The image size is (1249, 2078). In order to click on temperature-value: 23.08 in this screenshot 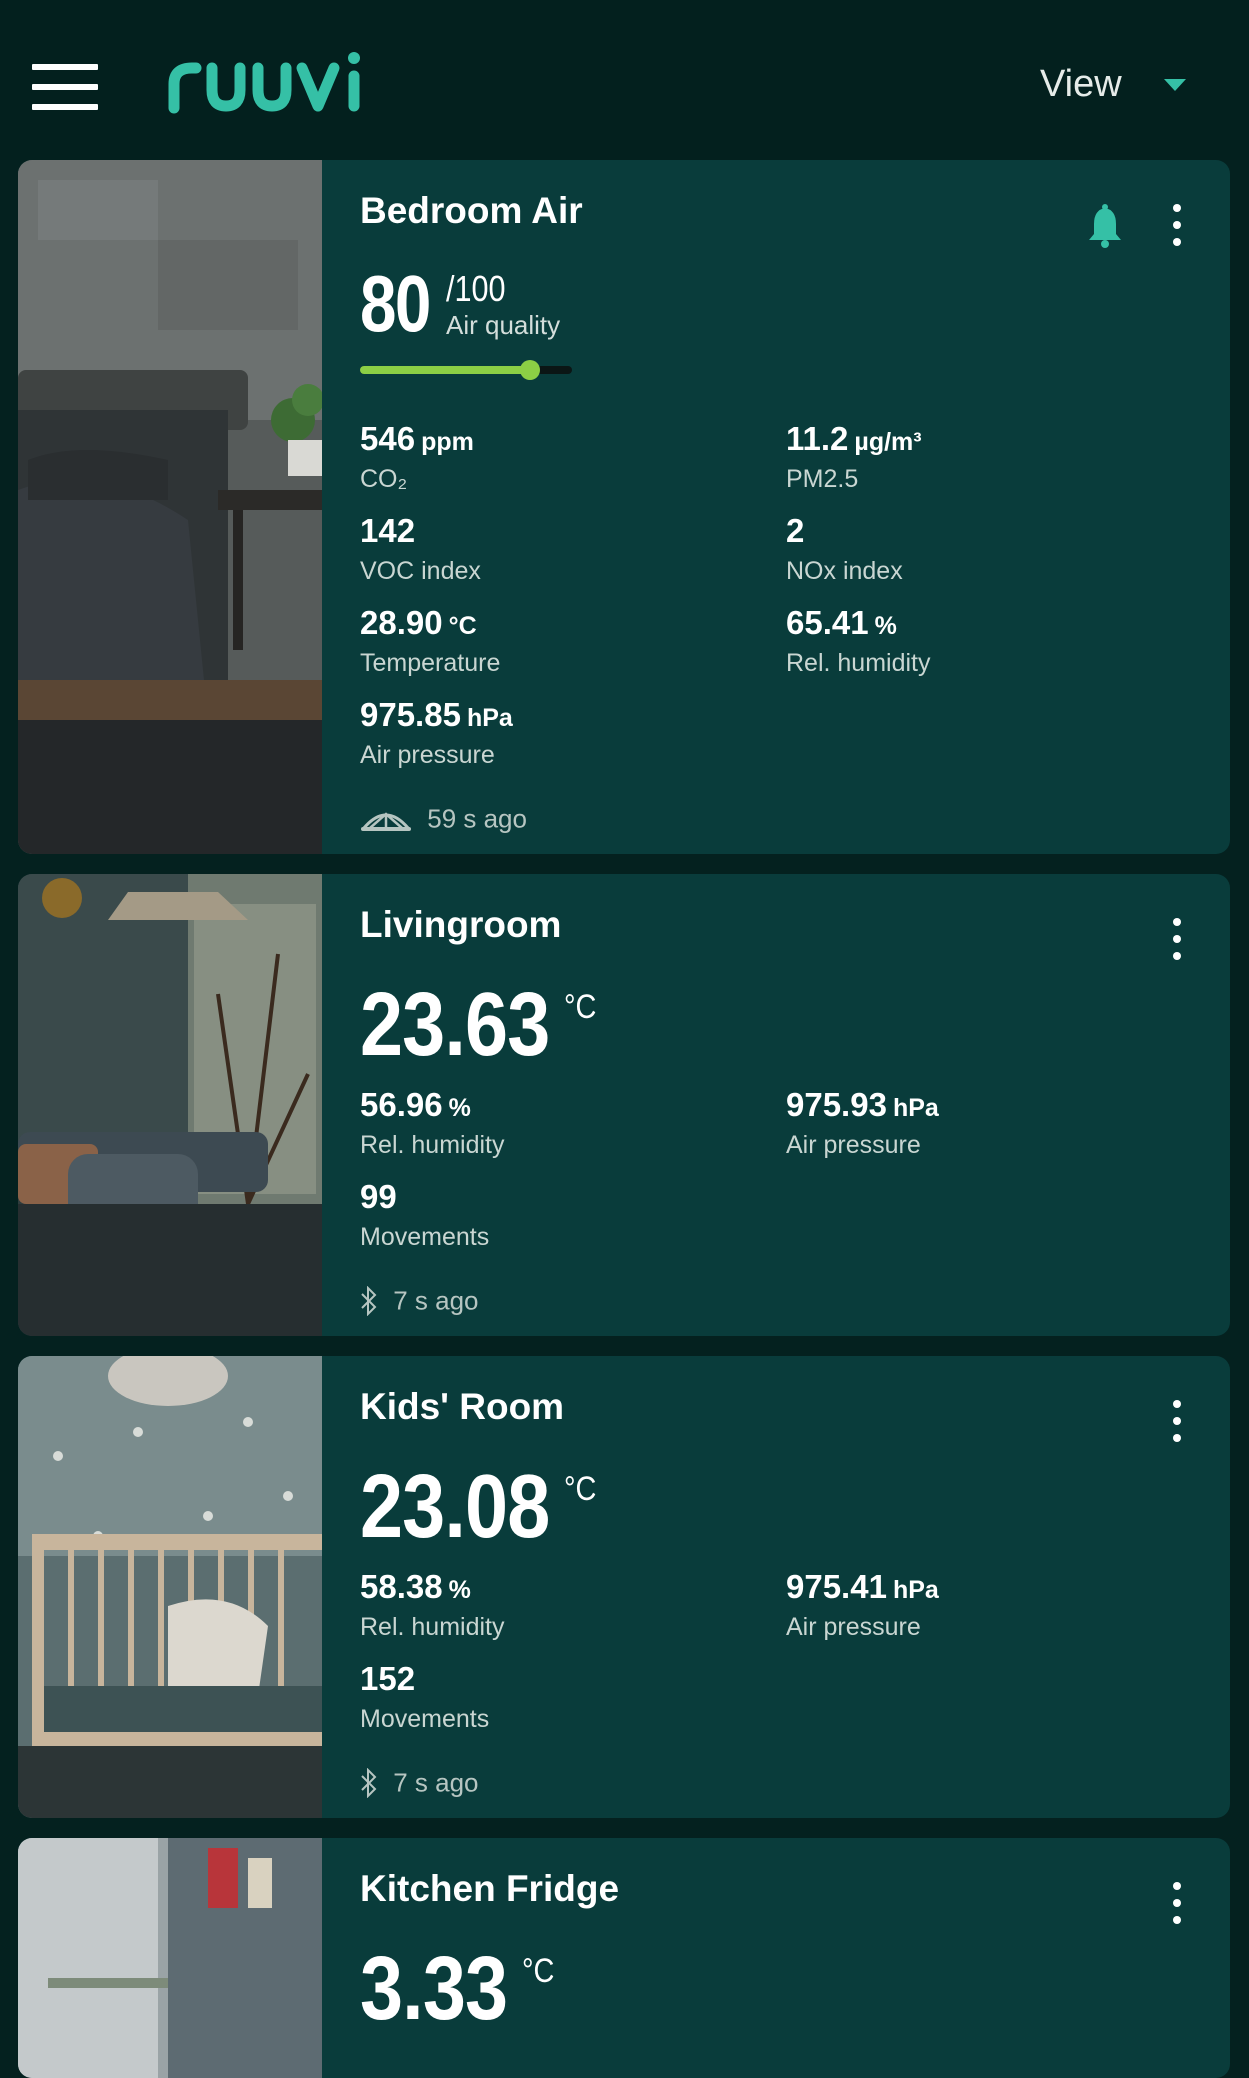, I will do `click(455, 1507)`.